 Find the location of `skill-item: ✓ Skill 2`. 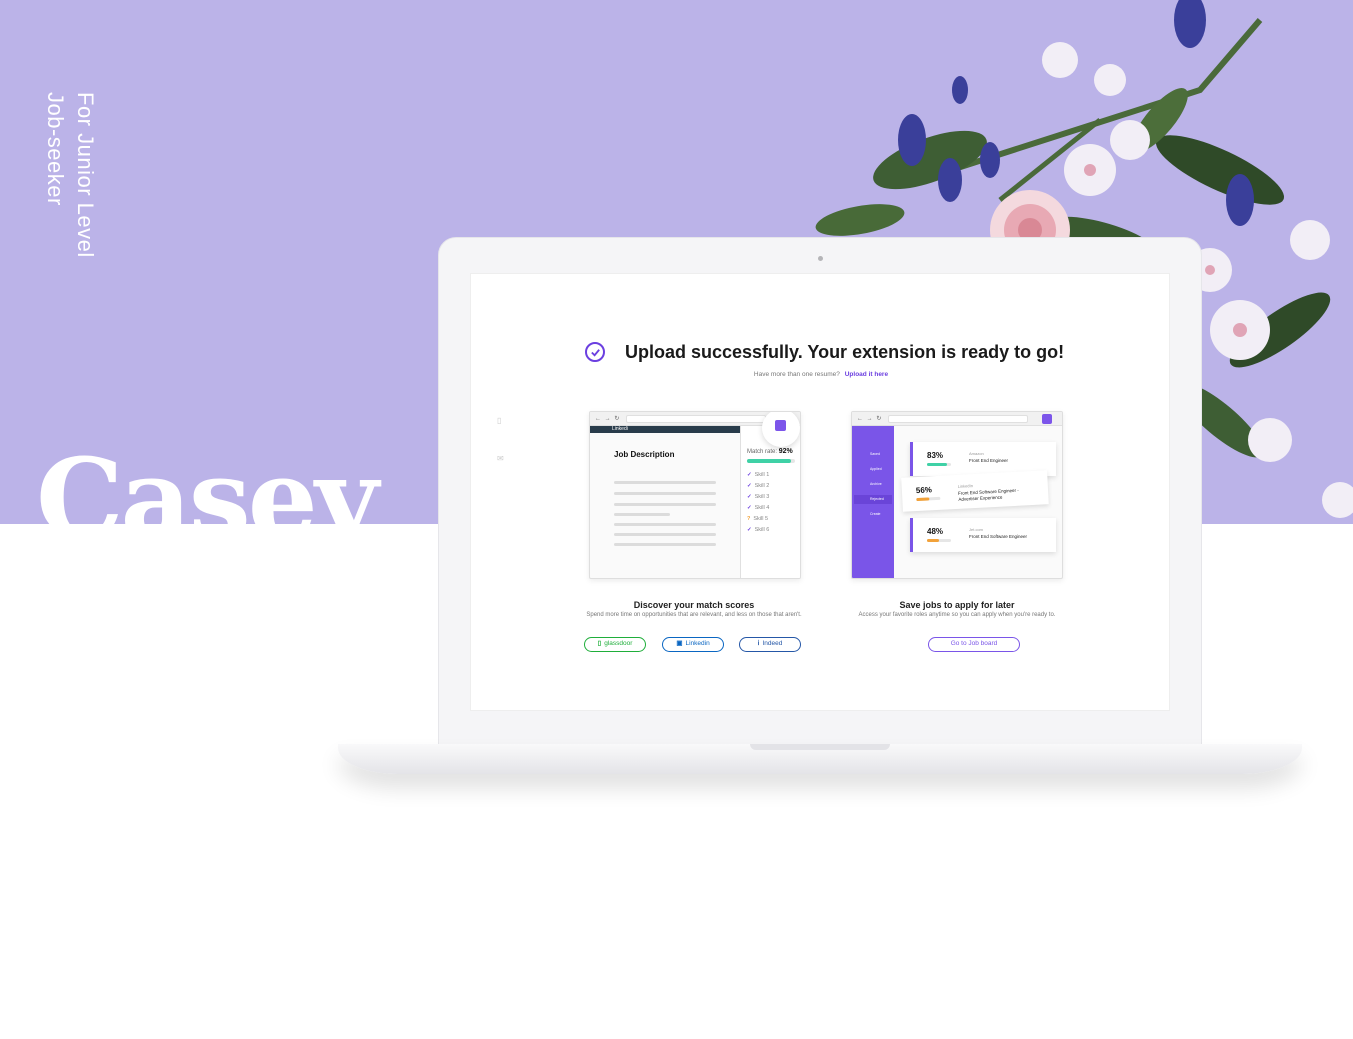

skill-item: ✓ Skill 2 is located at coordinates (758, 486).